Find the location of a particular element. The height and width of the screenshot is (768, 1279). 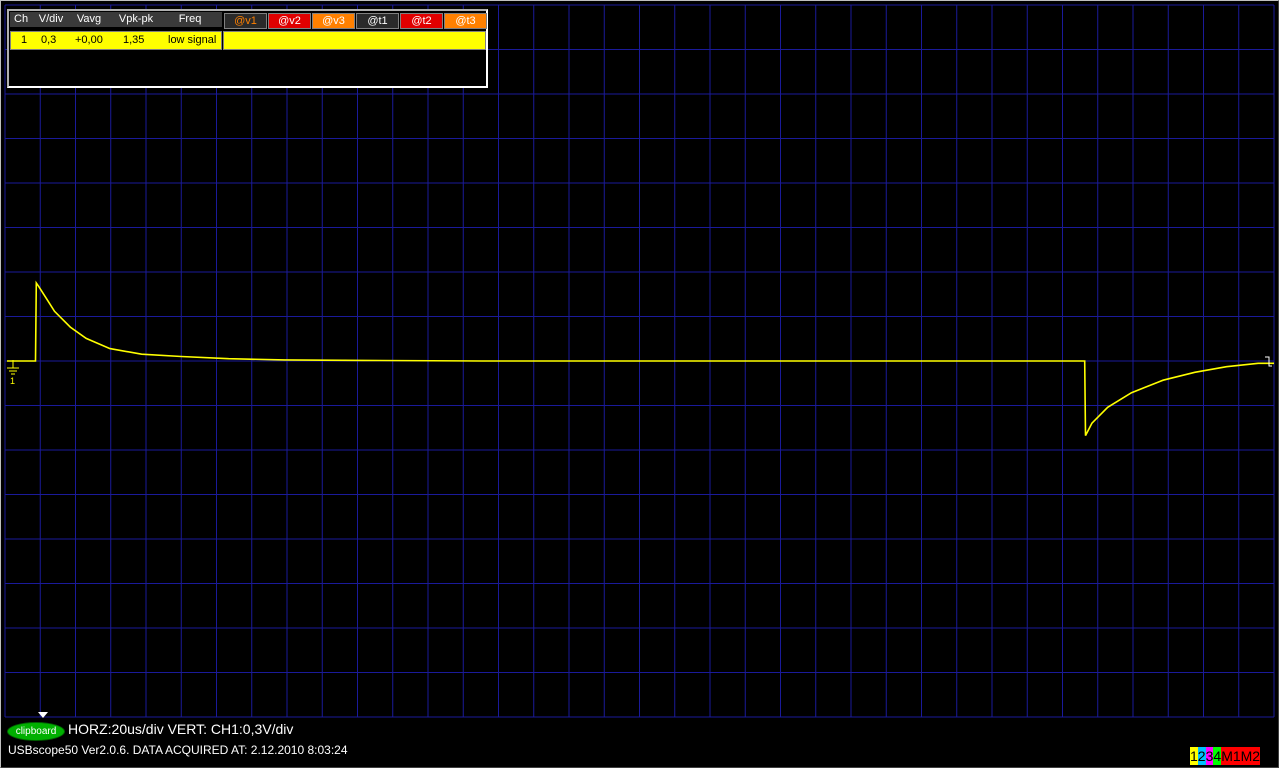

channel-button-2: 2 is located at coordinates (1201, 756).